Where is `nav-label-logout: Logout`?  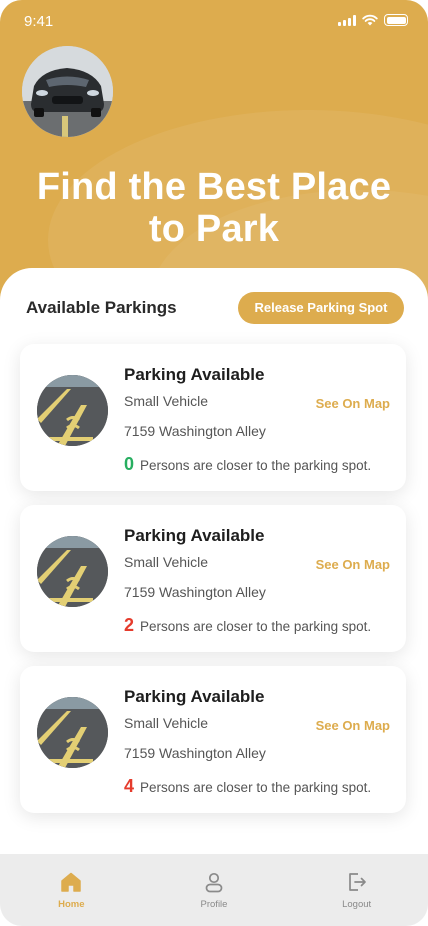 nav-label-logout: Logout is located at coordinates (357, 904).